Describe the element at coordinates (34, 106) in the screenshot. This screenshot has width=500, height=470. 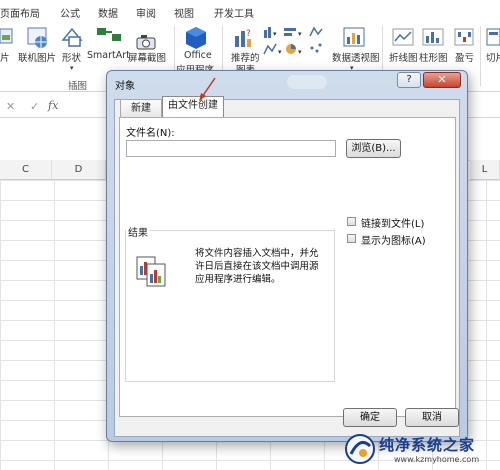
I see `check-icon: ✓` at that location.